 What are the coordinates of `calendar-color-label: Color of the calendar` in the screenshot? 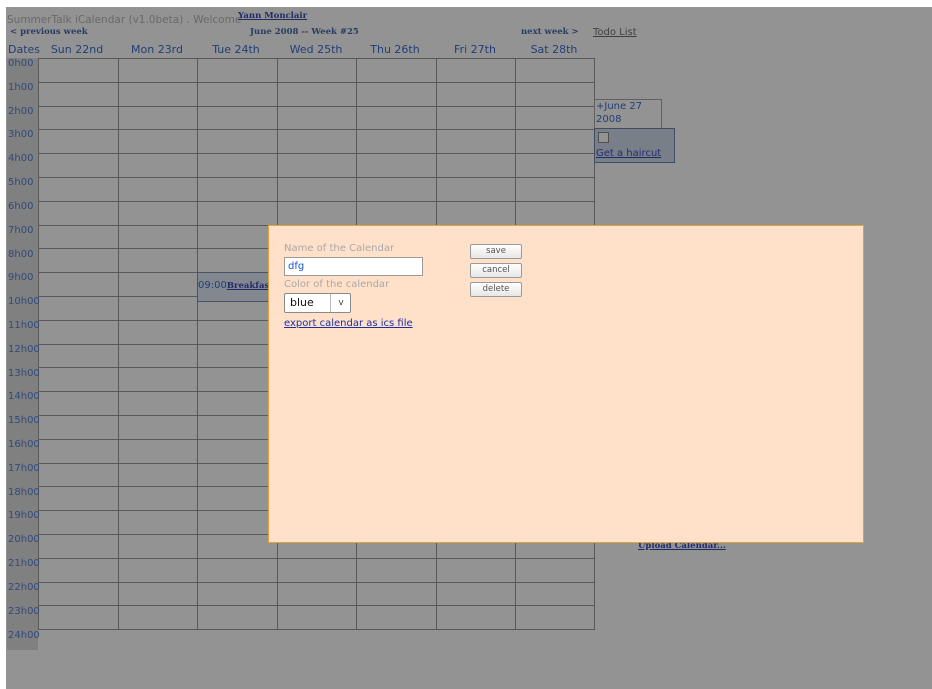 It's located at (337, 284).